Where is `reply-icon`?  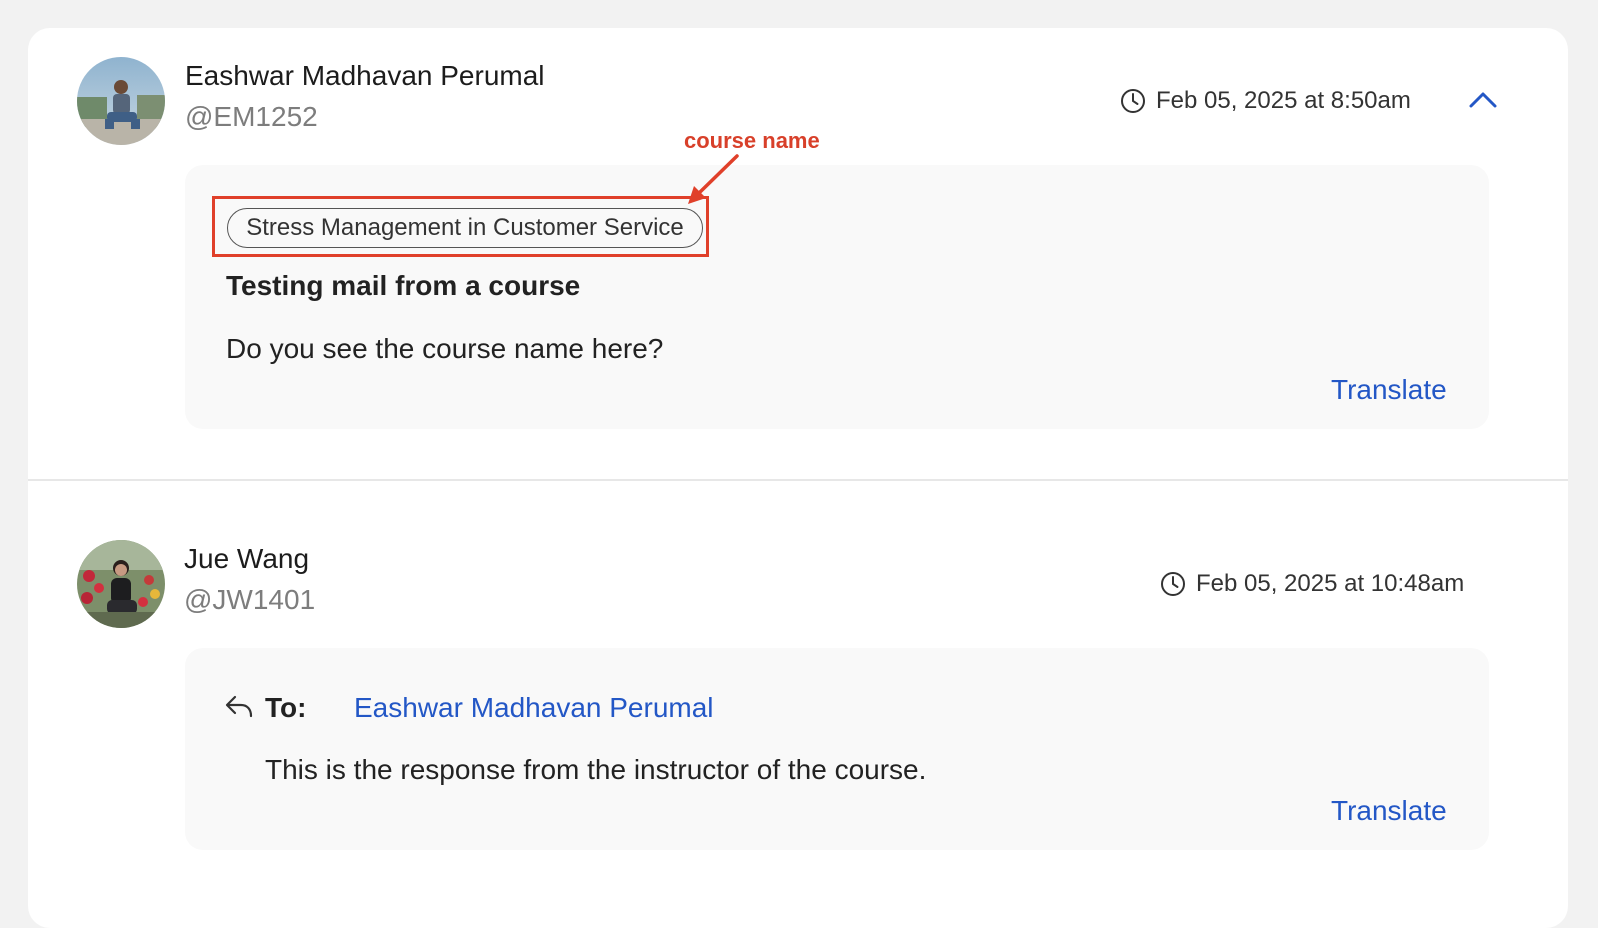
reply-icon is located at coordinates (239, 709).